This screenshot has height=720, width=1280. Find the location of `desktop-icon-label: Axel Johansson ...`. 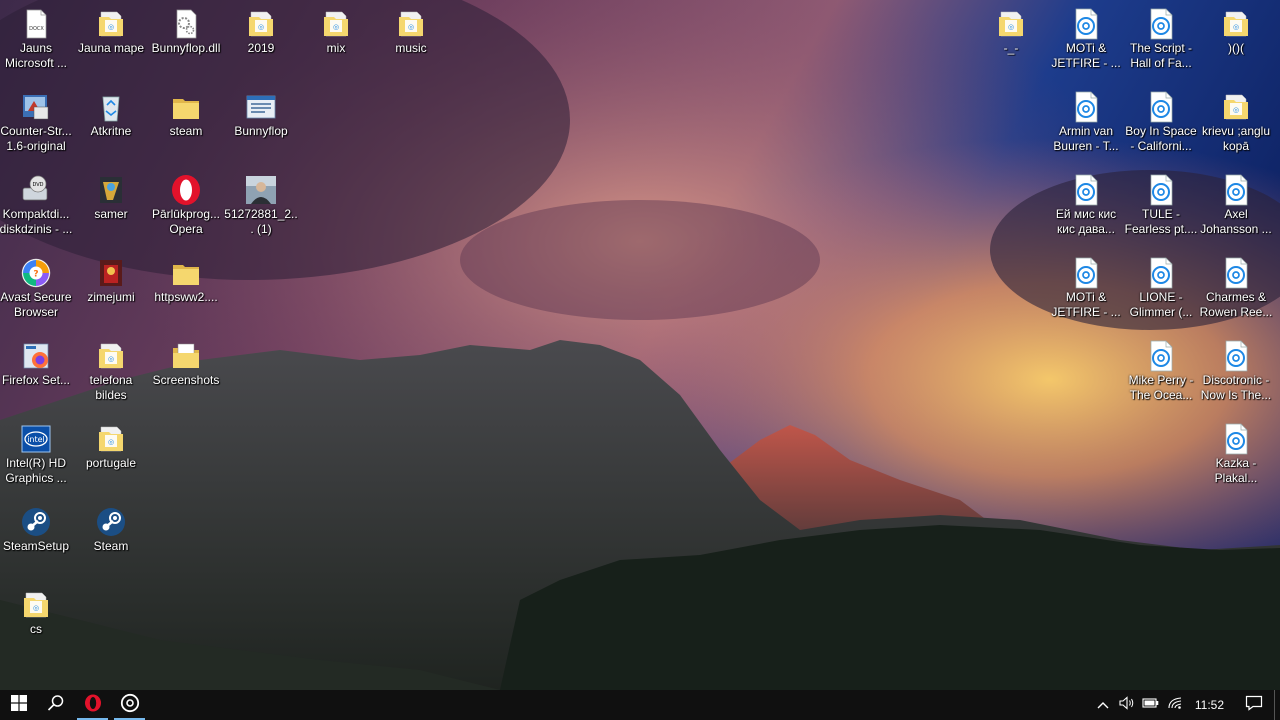

desktop-icon-label: Axel Johansson ... is located at coordinates (1236, 221).